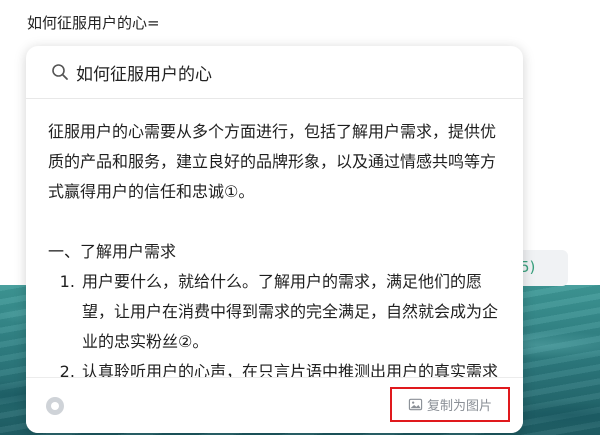  I want to click on query-title: 如何征服用户的心=, so click(93, 23).